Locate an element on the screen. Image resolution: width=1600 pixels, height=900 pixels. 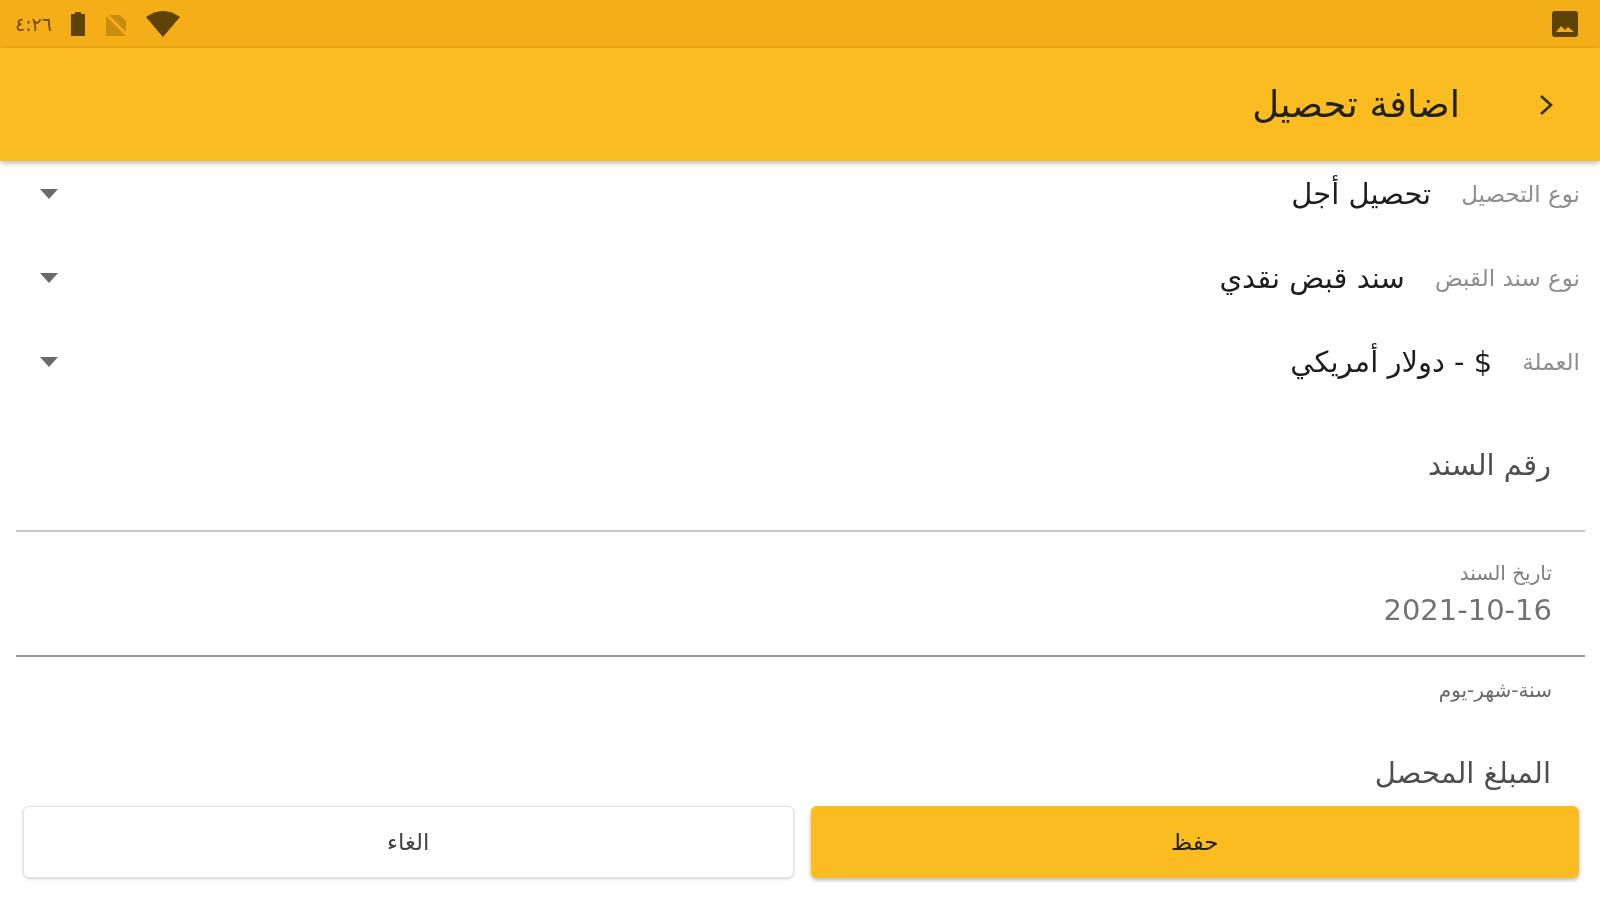
field-label: نوع سند القبض is located at coordinates (1507, 279).